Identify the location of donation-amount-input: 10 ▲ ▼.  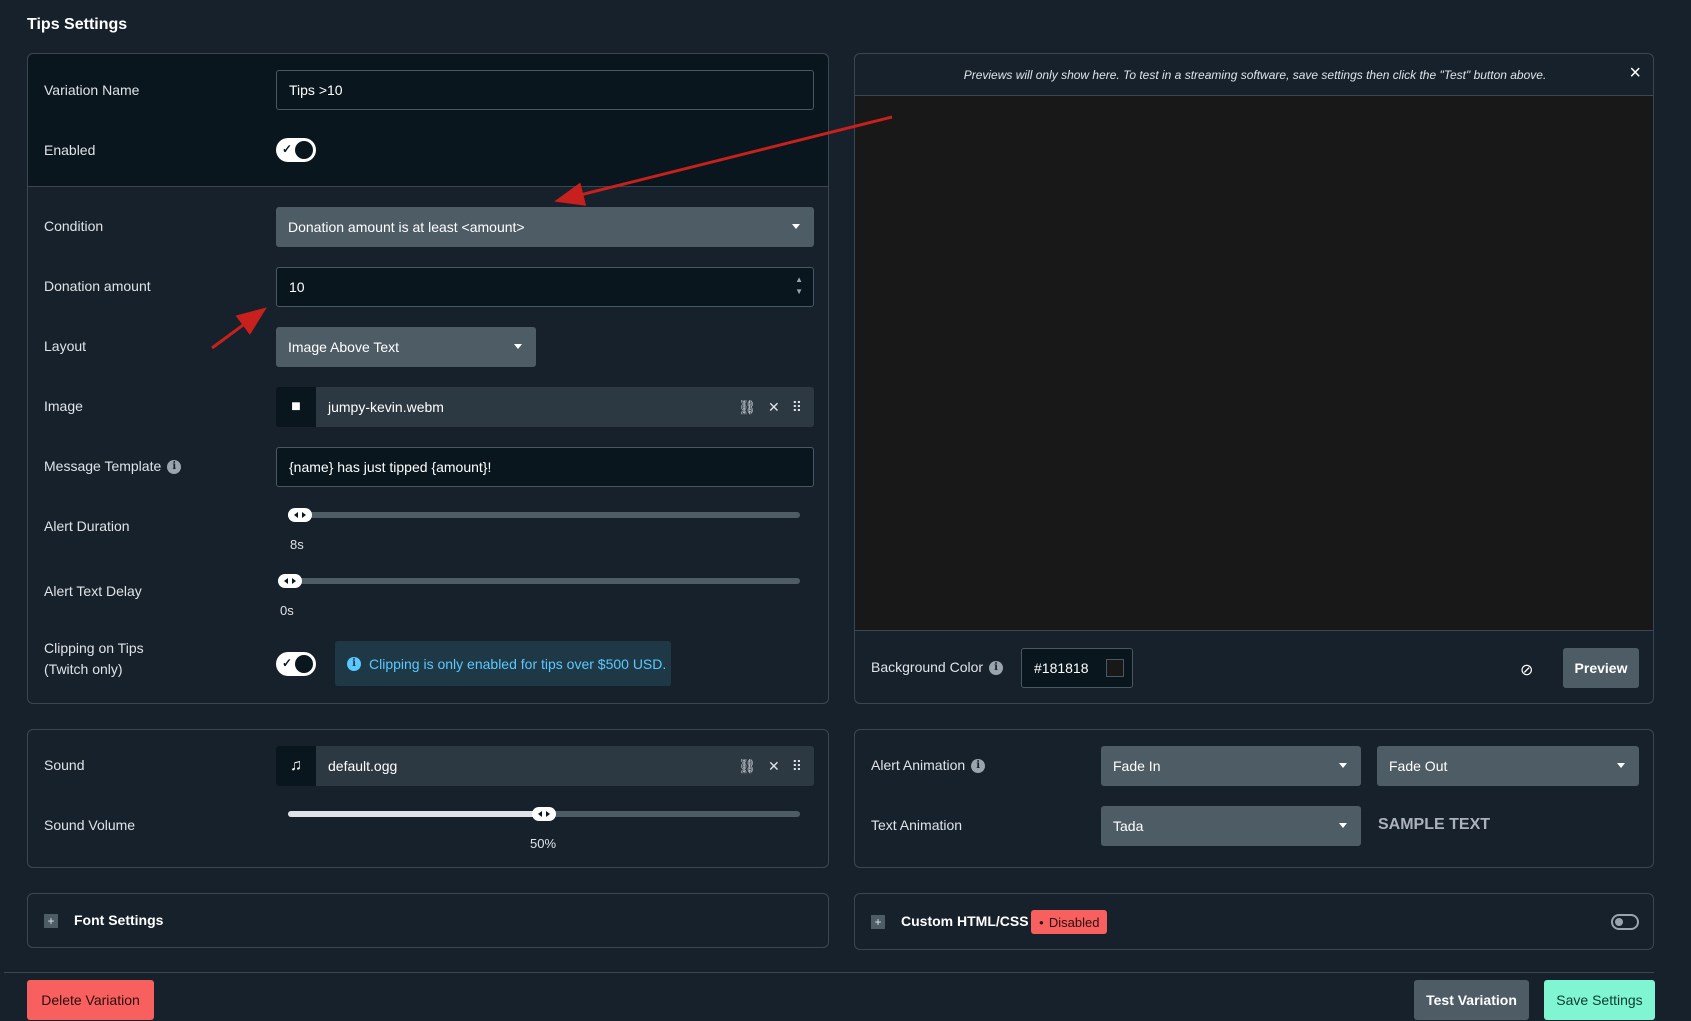
(545, 287).